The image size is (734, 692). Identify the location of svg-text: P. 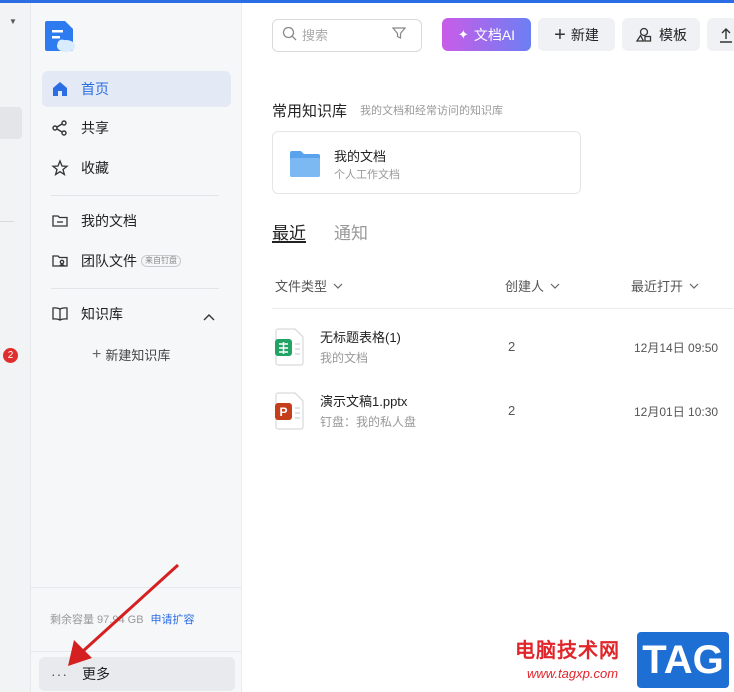
(283, 412).